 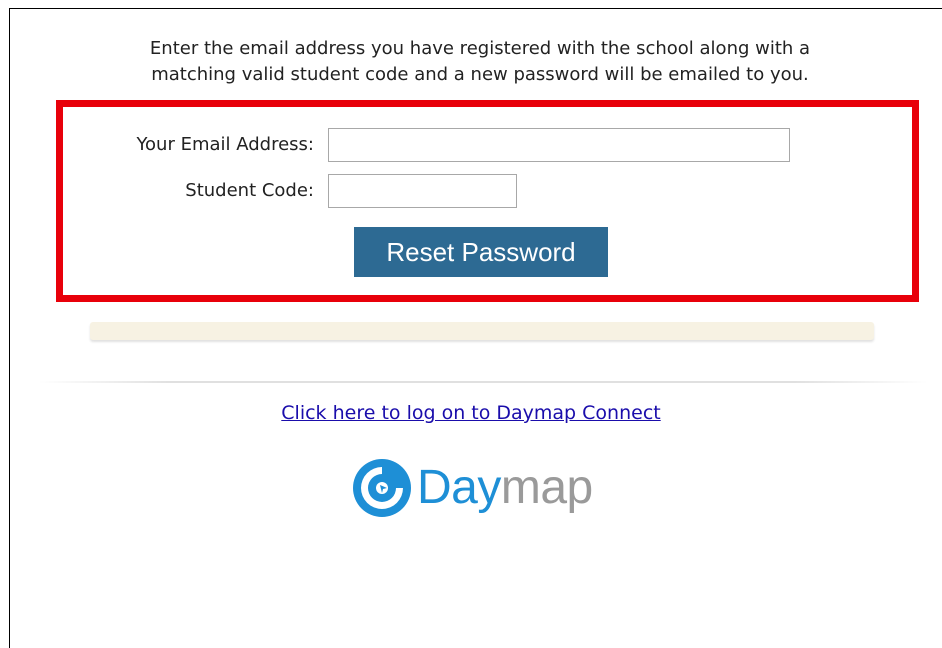 I want to click on wordmark-day: Day, so click(x=459, y=487).